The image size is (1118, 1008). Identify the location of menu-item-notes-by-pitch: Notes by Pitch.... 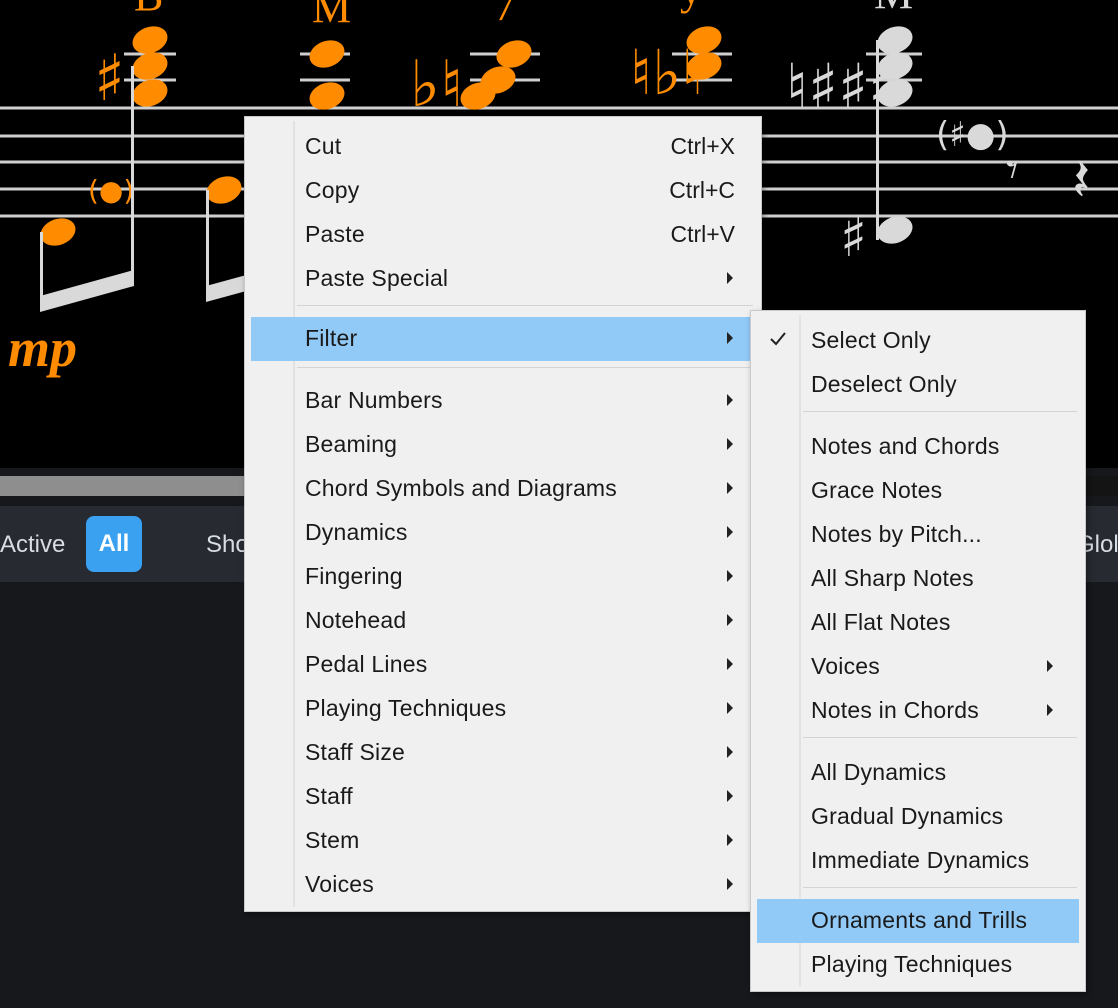
(918, 535).